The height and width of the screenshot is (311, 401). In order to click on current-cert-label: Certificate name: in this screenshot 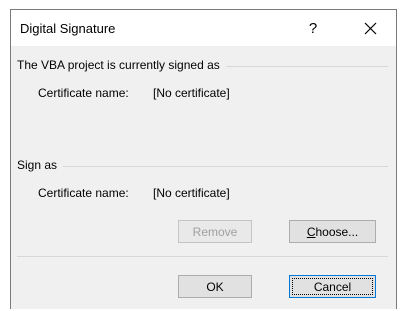, I will do `click(83, 93)`.